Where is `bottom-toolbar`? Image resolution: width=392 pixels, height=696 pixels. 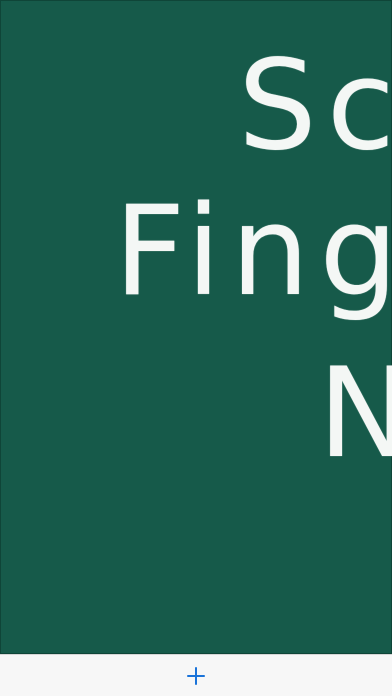
bottom-toolbar is located at coordinates (196, 675).